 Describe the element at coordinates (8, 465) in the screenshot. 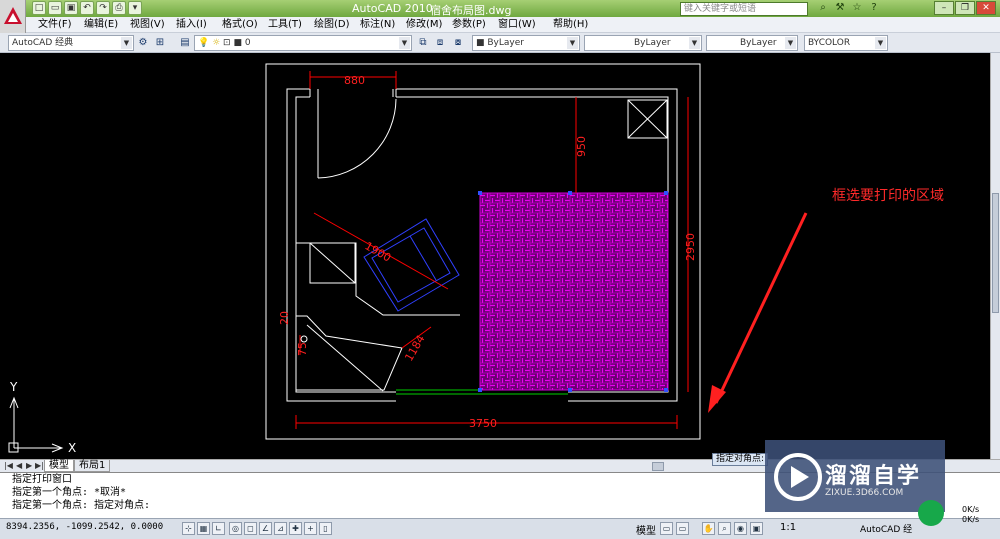

I see `first-tab-icon: |◀` at that location.